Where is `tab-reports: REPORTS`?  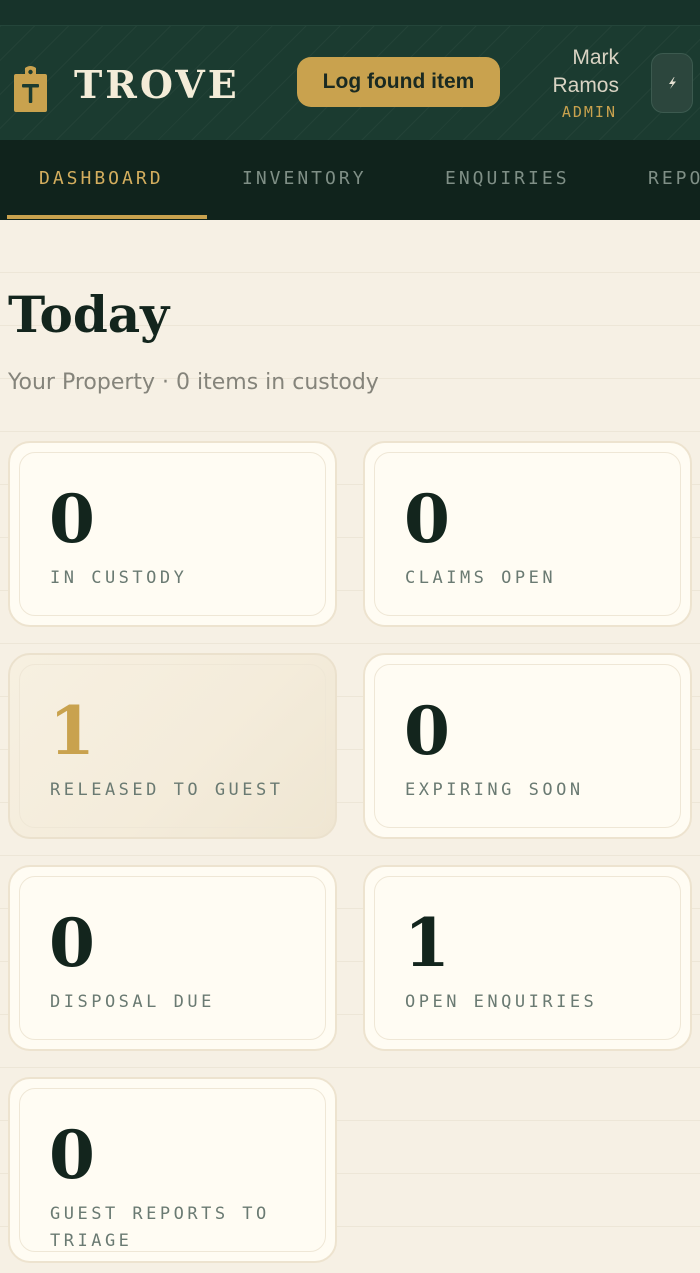
tab-reports: REPORTS is located at coordinates (674, 180).